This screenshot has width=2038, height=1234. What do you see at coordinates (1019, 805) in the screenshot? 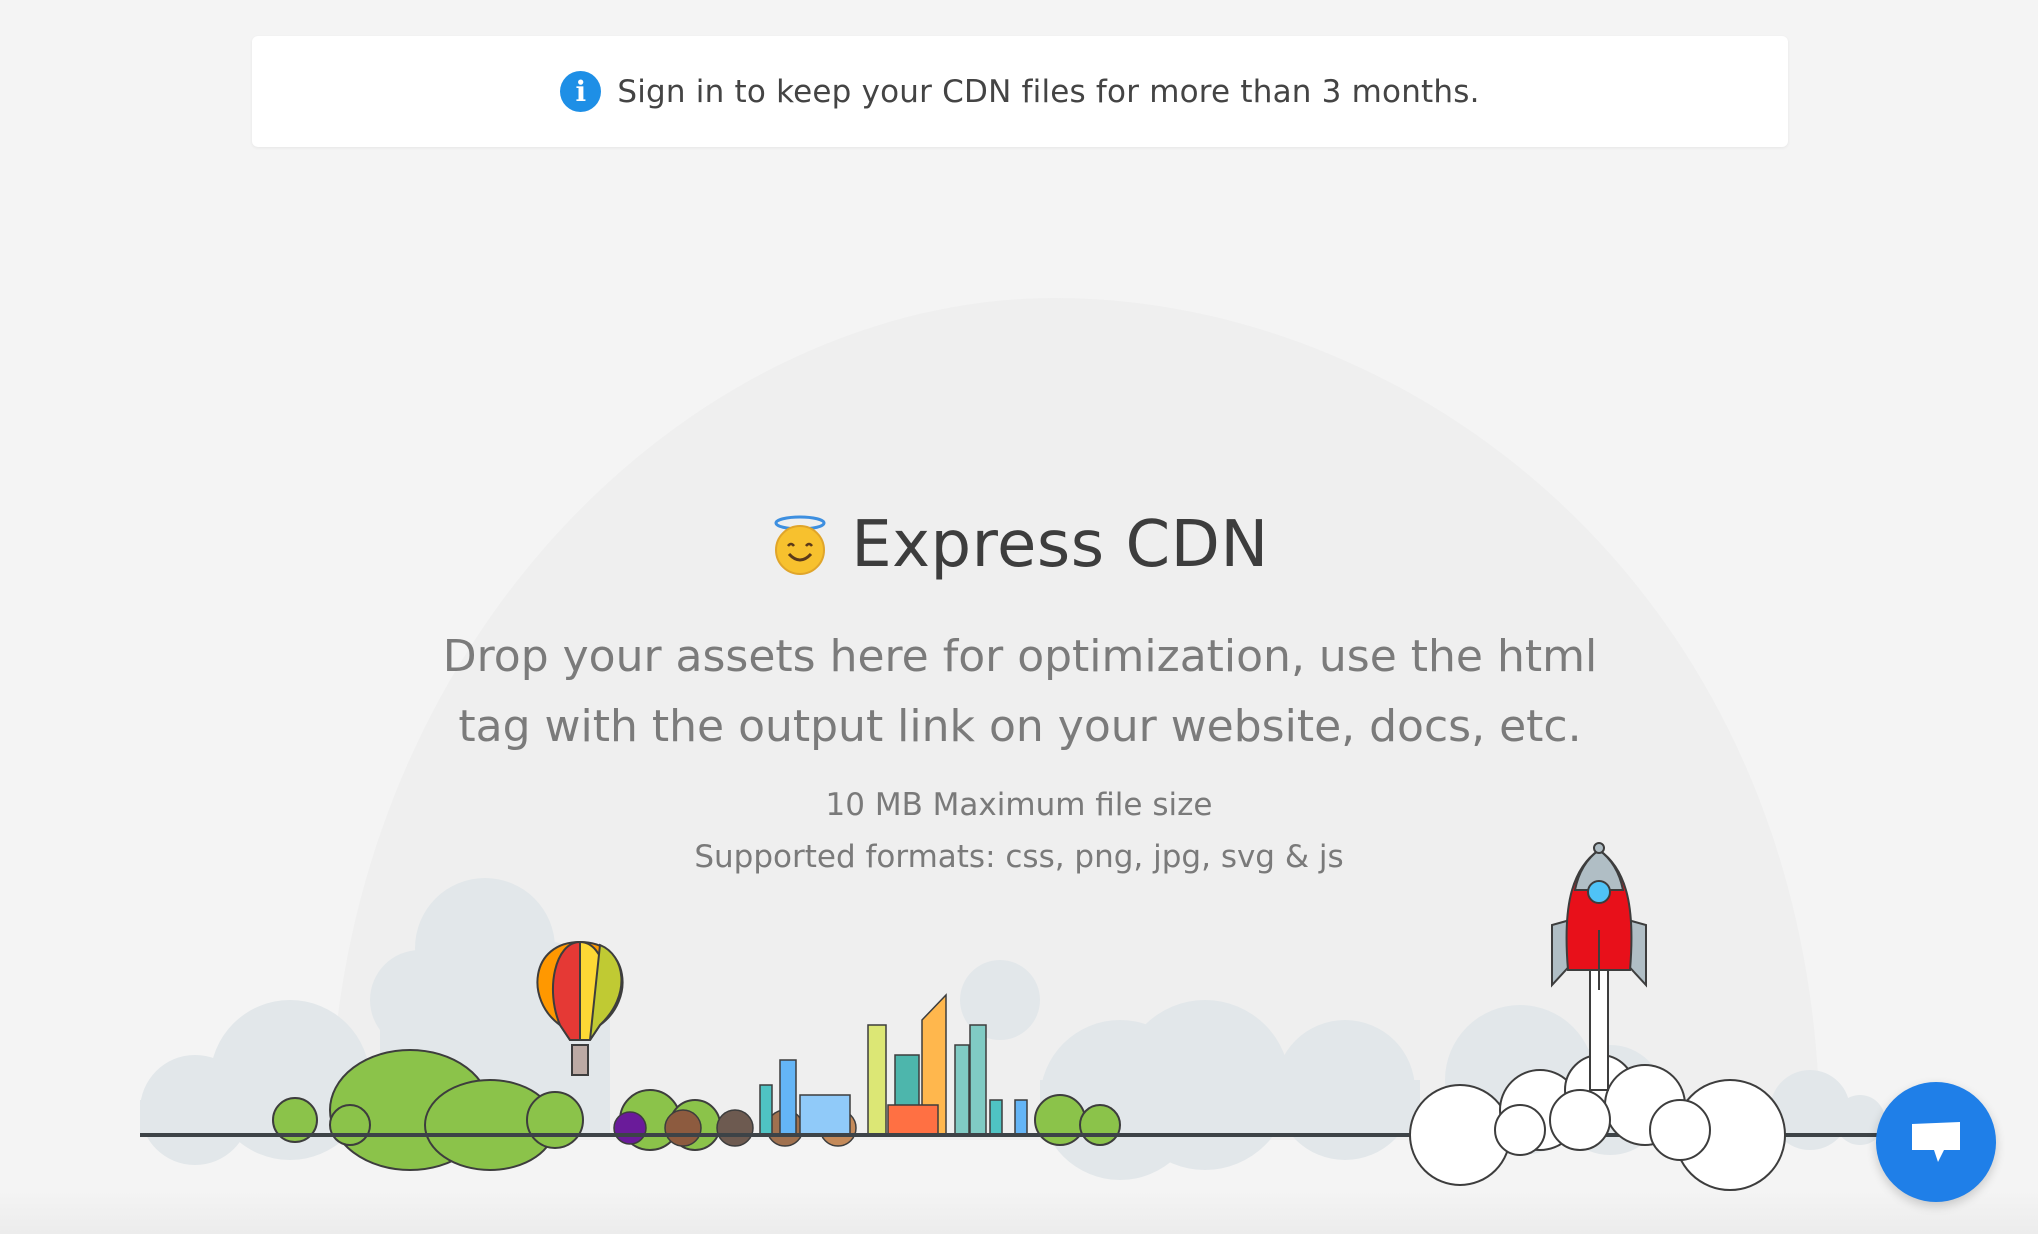
I see `max-file-size: 10 MB Maximum file size` at bounding box center [1019, 805].